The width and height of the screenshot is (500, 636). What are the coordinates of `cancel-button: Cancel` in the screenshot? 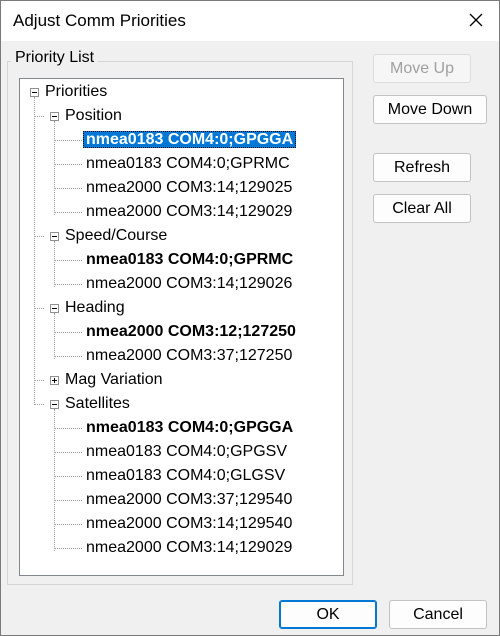 It's located at (438, 614).